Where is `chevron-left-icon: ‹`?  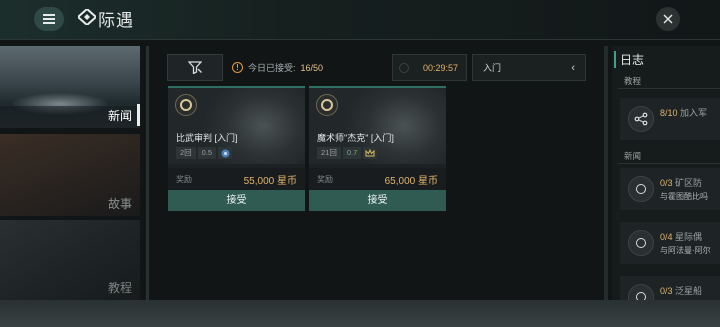 chevron-left-icon: ‹ is located at coordinates (573, 68).